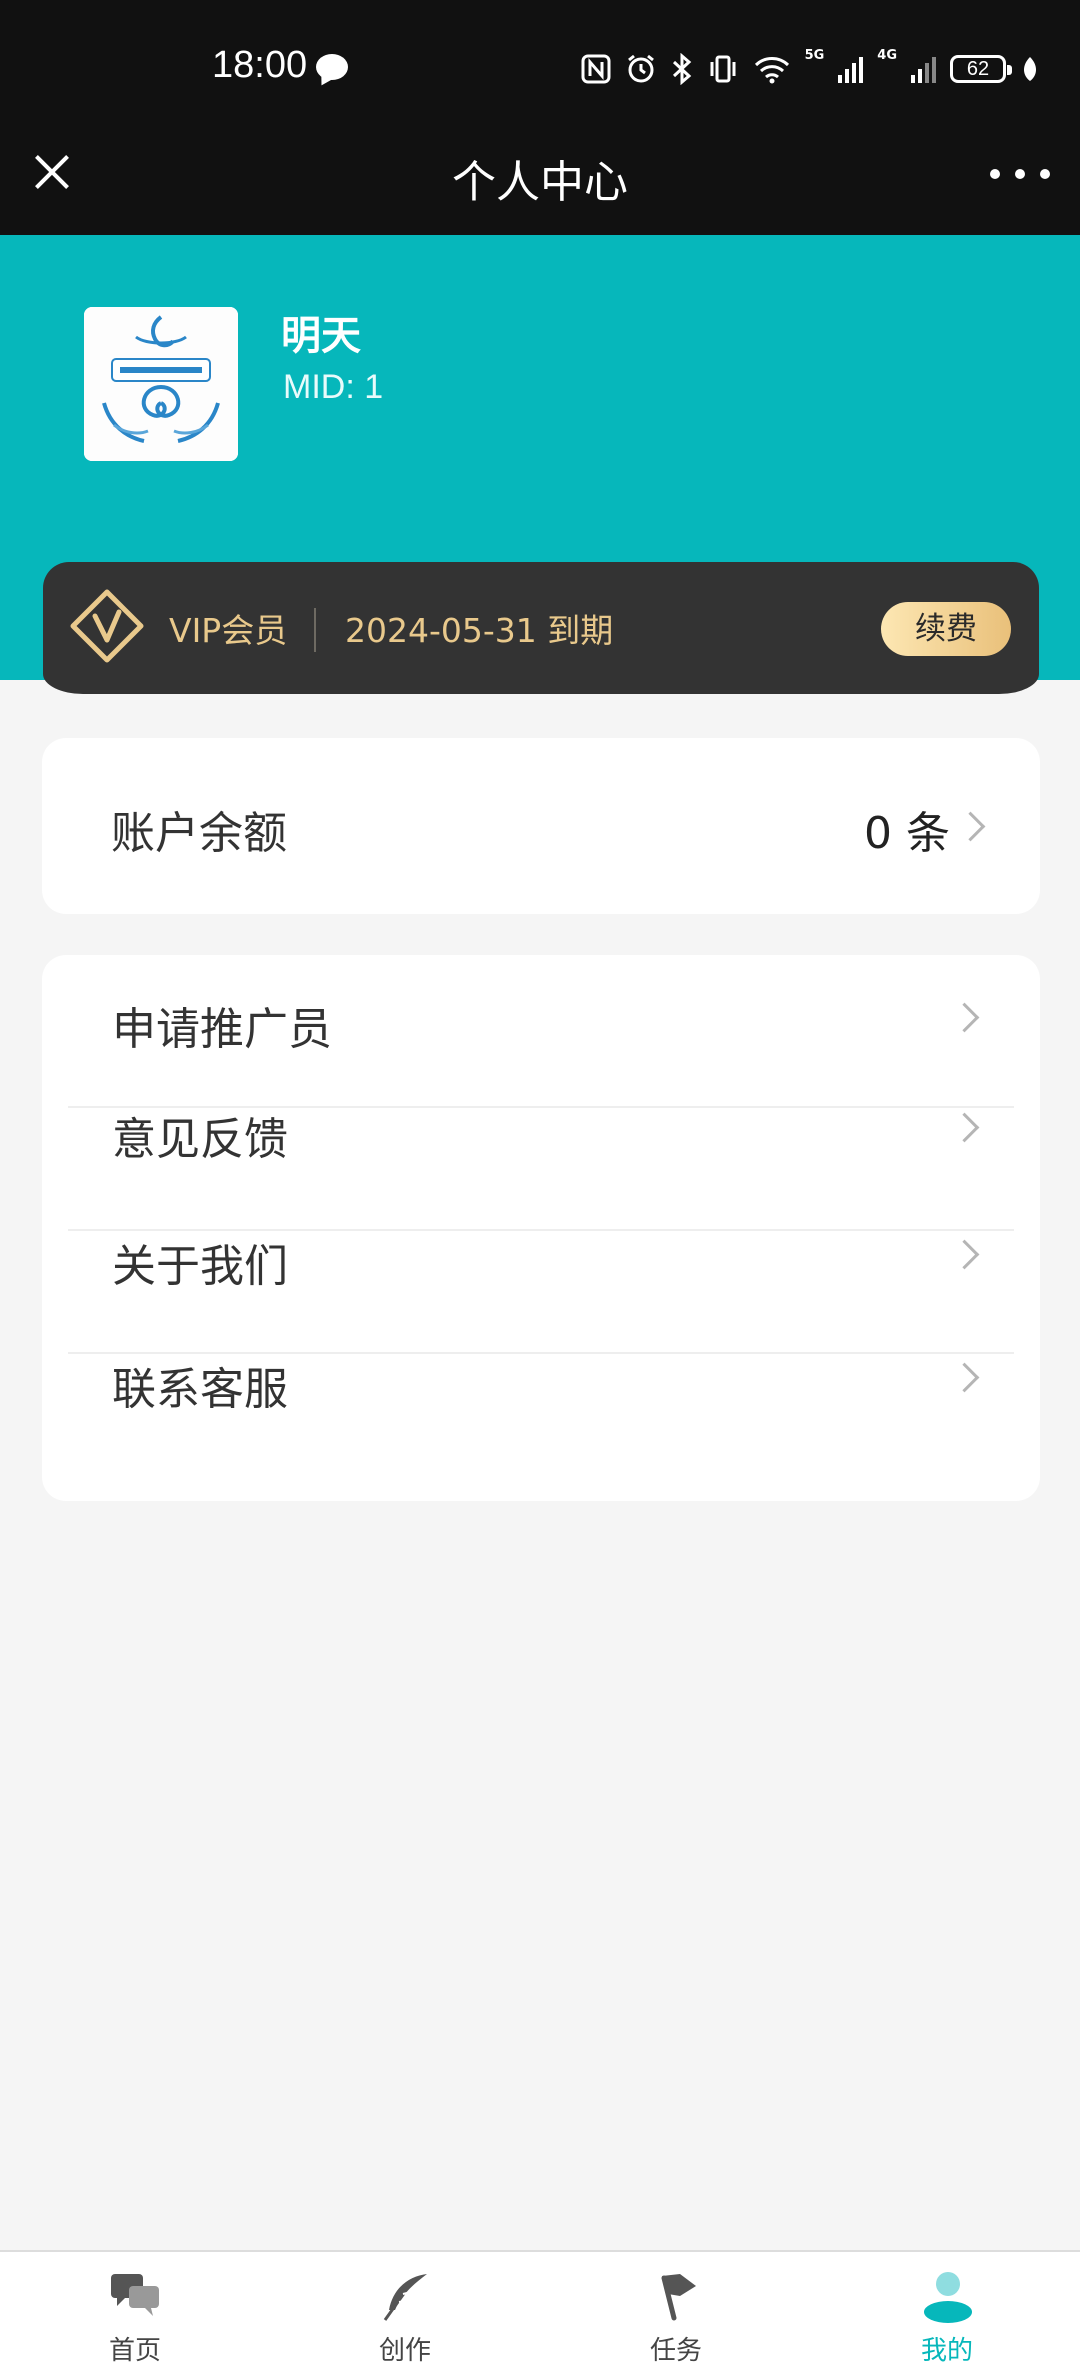 The width and height of the screenshot is (1080, 2378). Describe the element at coordinates (596, 69) in the screenshot. I see `nfc-icon` at that location.